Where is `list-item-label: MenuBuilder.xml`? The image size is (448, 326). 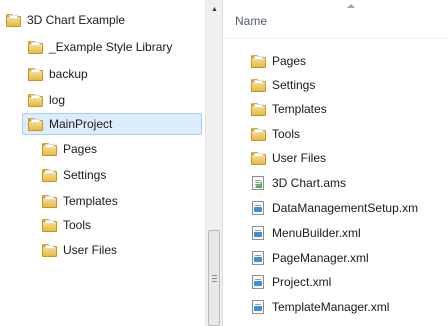
list-item-label: MenuBuilder.xml is located at coordinates (316, 233).